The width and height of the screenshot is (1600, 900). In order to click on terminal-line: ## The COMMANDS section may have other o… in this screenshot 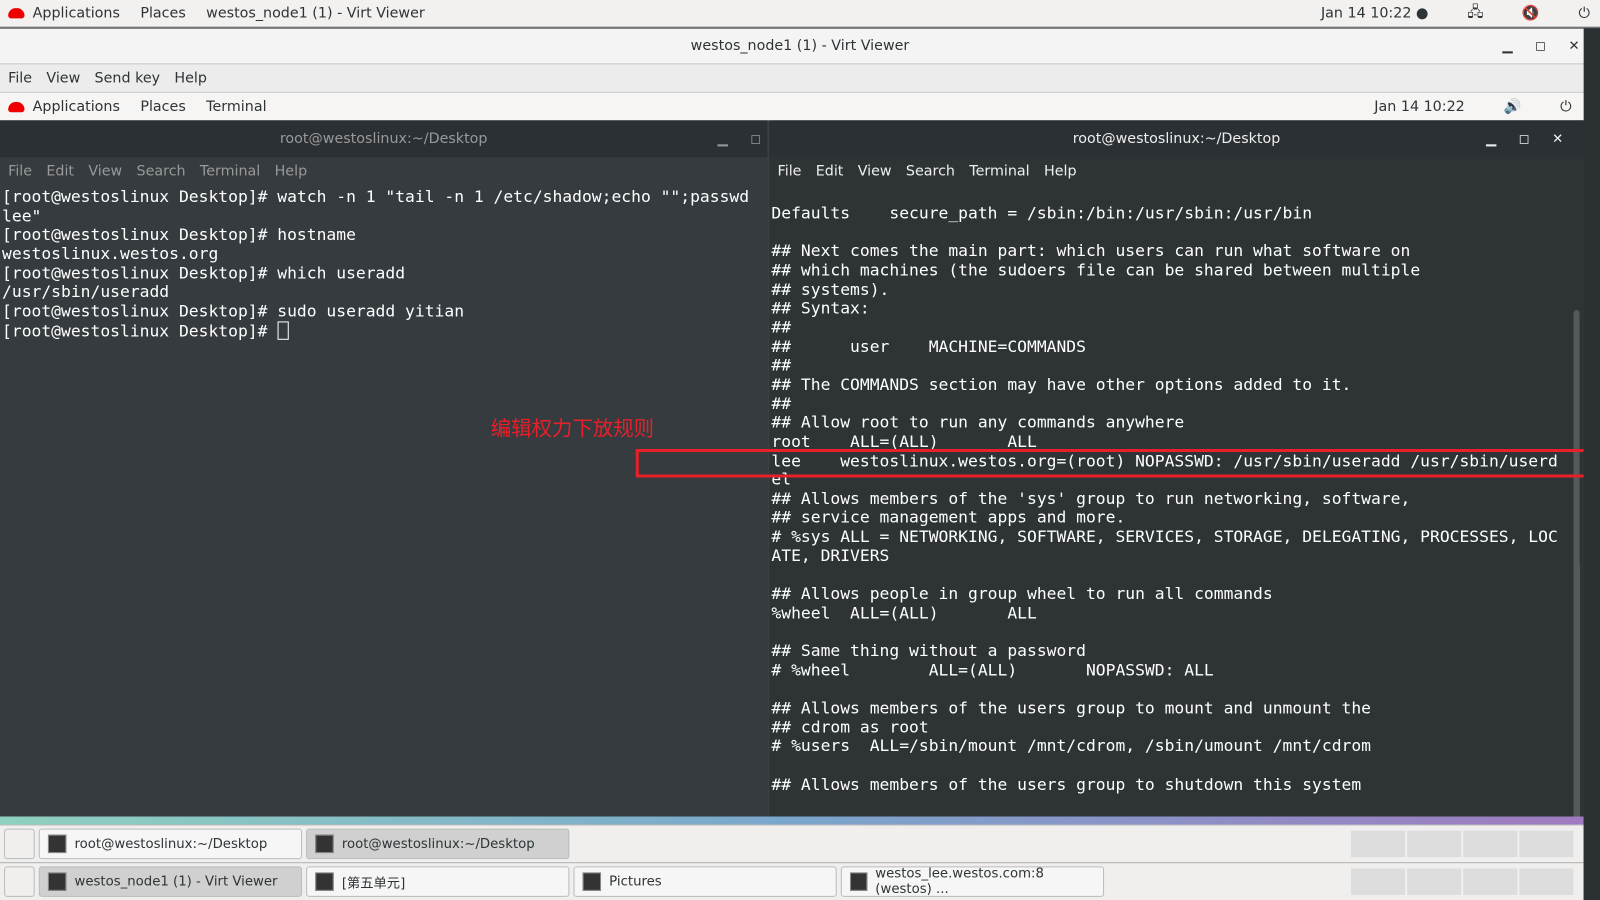, I will do `click(1061, 384)`.